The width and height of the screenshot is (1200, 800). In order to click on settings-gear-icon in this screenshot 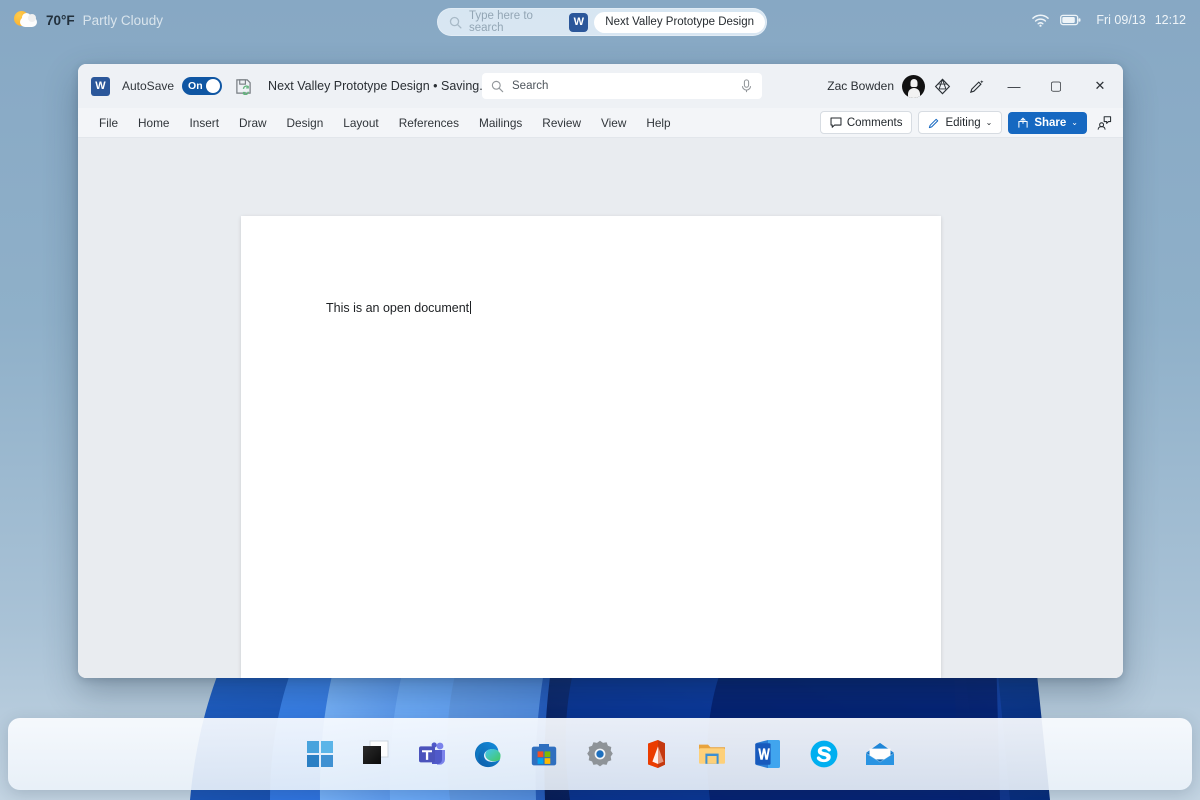, I will do `click(600, 753)`.